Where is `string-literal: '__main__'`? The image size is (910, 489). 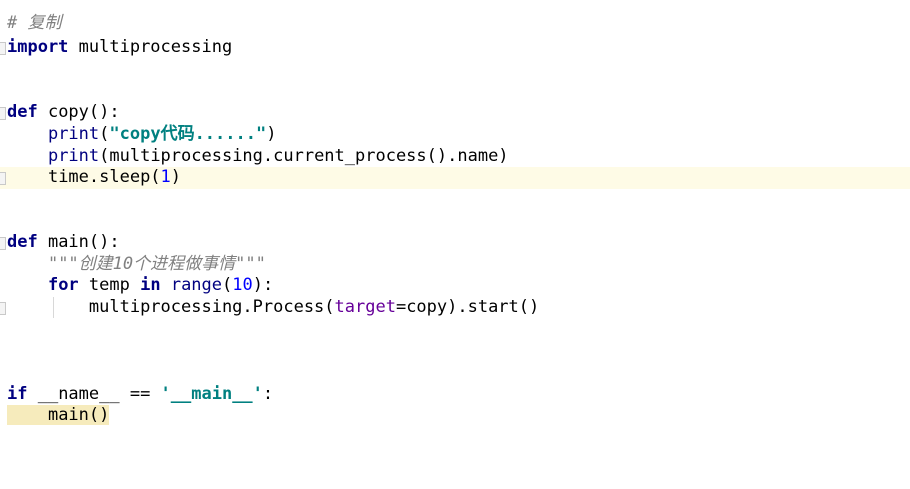 string-literal: '__main__' is located at coordinates (211, 394).